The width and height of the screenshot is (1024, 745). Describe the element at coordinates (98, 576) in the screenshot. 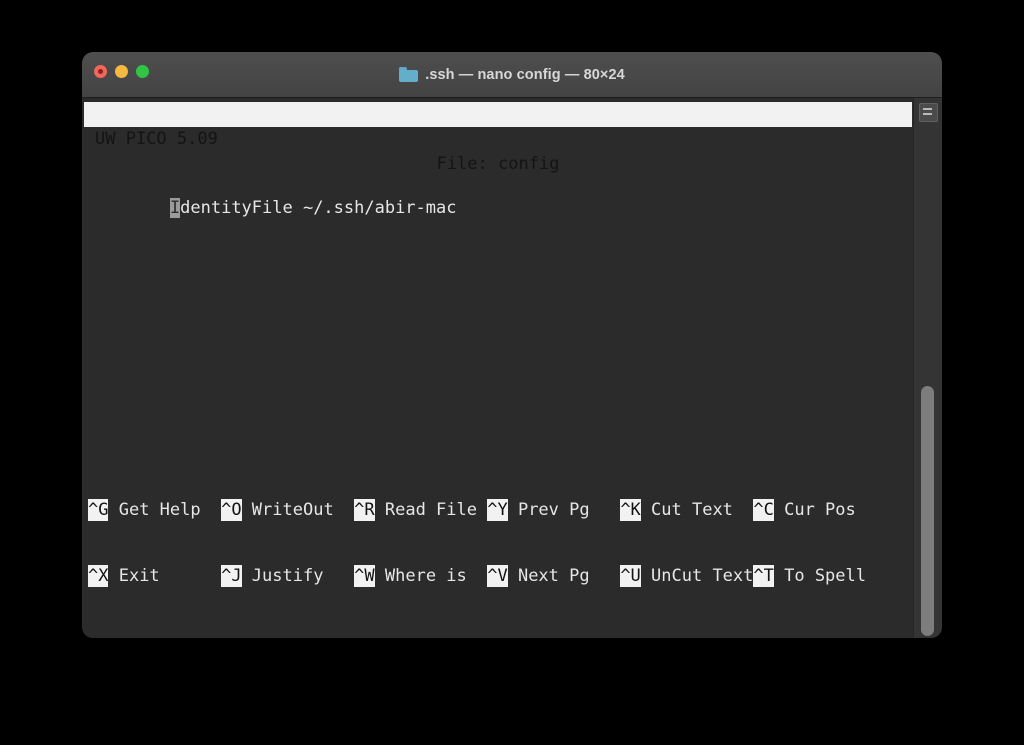

I see `shortcut-key-ctrl-x: ^X` at that location.